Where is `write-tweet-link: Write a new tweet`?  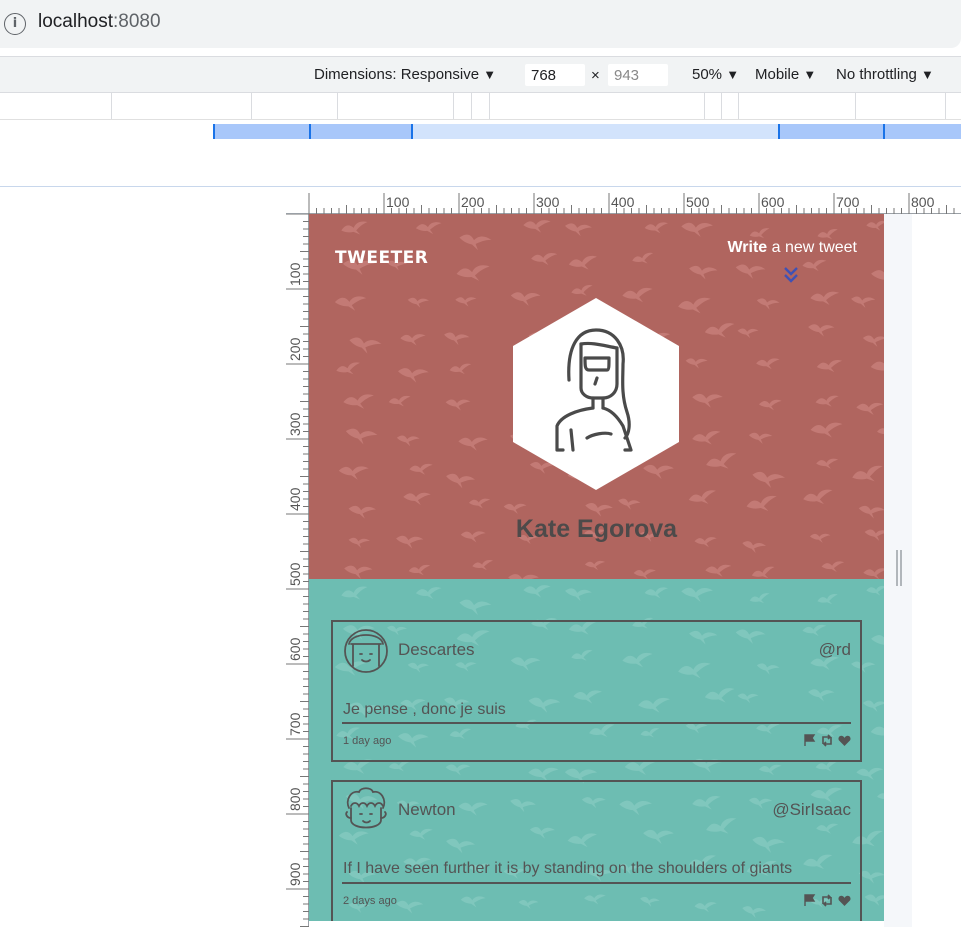 write-tweet-link: Write a new tweet is located at coordinates (792, 248).